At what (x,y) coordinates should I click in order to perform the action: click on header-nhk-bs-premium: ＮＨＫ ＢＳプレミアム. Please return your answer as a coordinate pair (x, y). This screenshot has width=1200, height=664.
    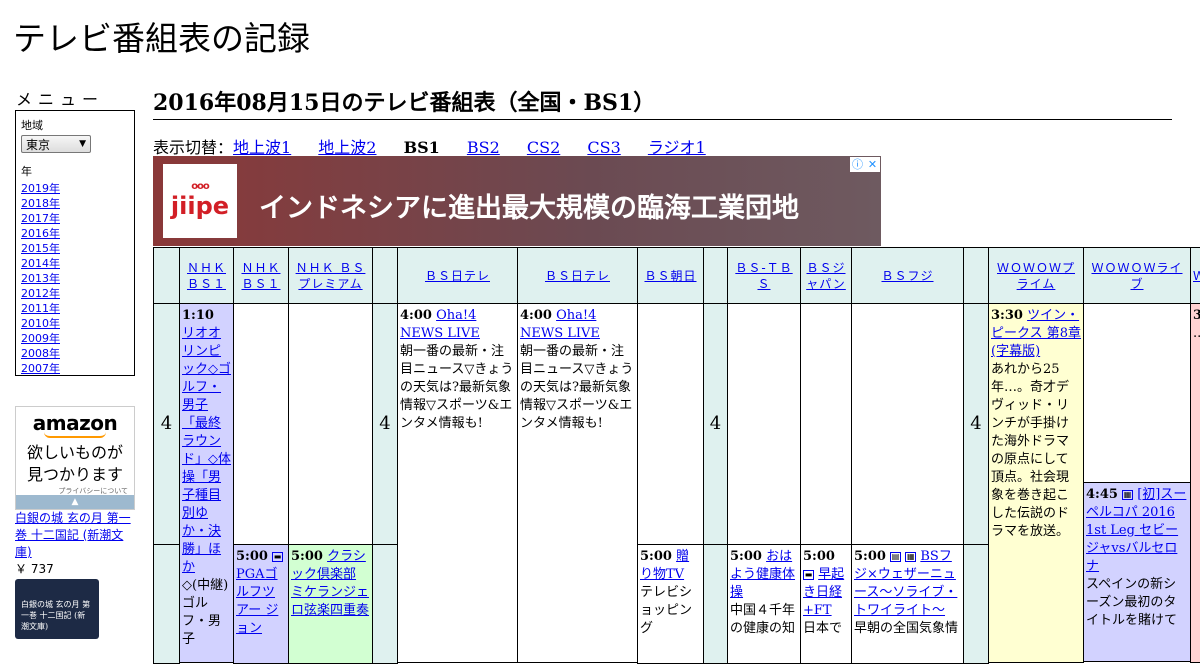
    Looking at the image, I should click on (330, 275).